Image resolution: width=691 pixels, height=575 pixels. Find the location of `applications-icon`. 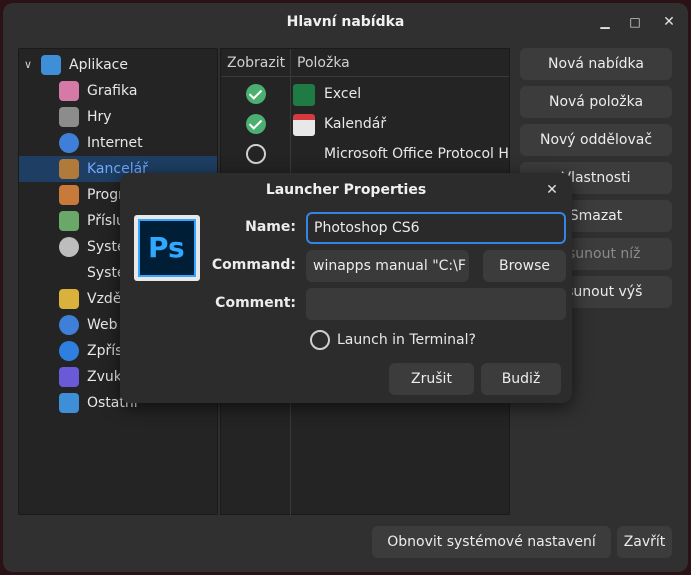

applications-icon is located at coordinates (51, 65).